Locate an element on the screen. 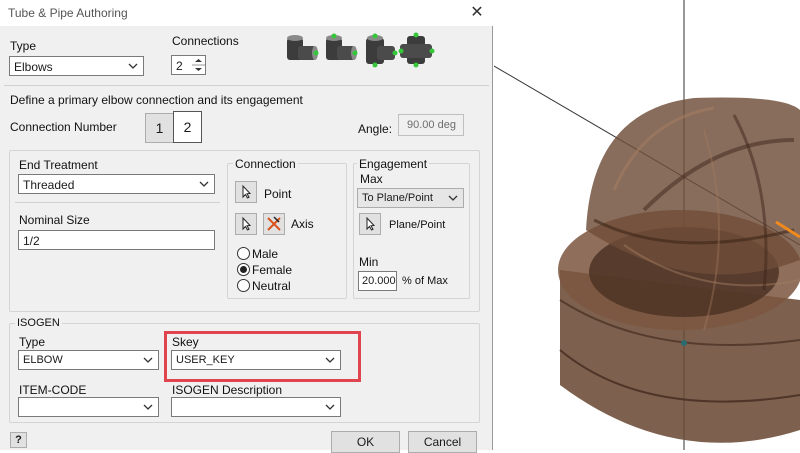 This screenshot has height=453, width=800. neutral-radio-label: Neutral is located at coordinates (271, 286).